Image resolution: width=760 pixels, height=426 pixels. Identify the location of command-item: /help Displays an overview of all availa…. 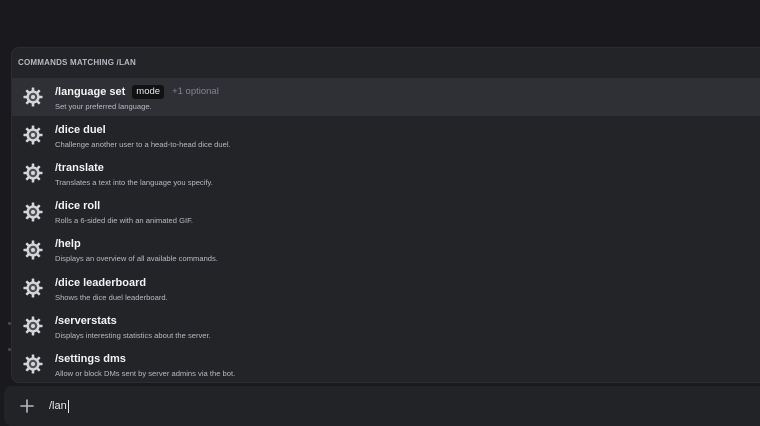
(386, 250).